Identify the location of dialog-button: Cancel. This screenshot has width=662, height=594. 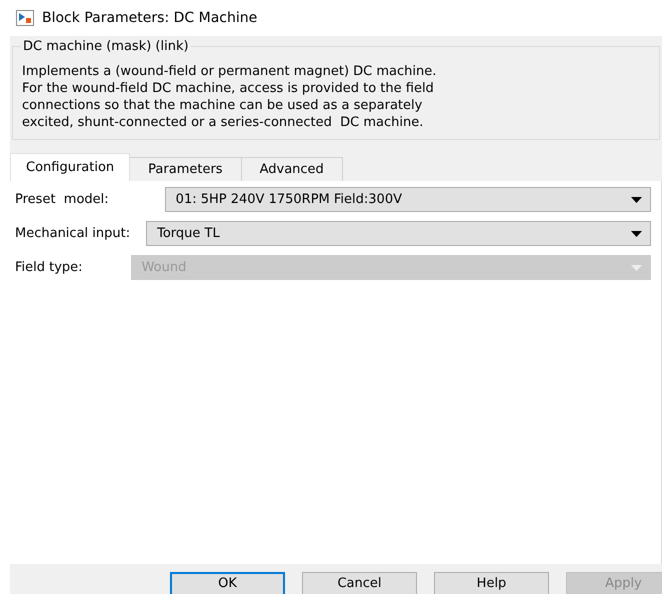
(359, 583).